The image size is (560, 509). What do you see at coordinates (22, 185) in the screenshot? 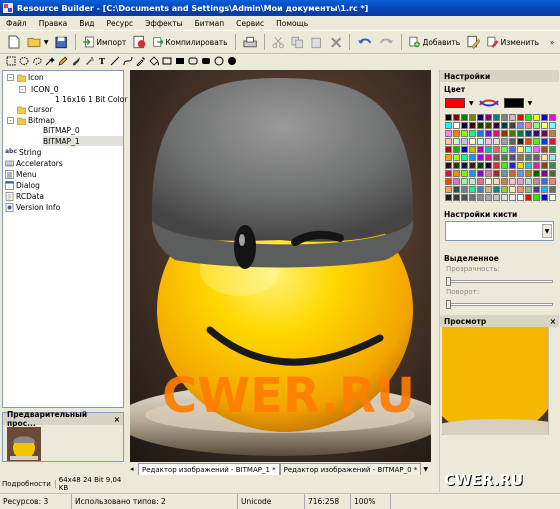
I see `tree-node-dialog: Dialog` at bounding box center [22, 185].